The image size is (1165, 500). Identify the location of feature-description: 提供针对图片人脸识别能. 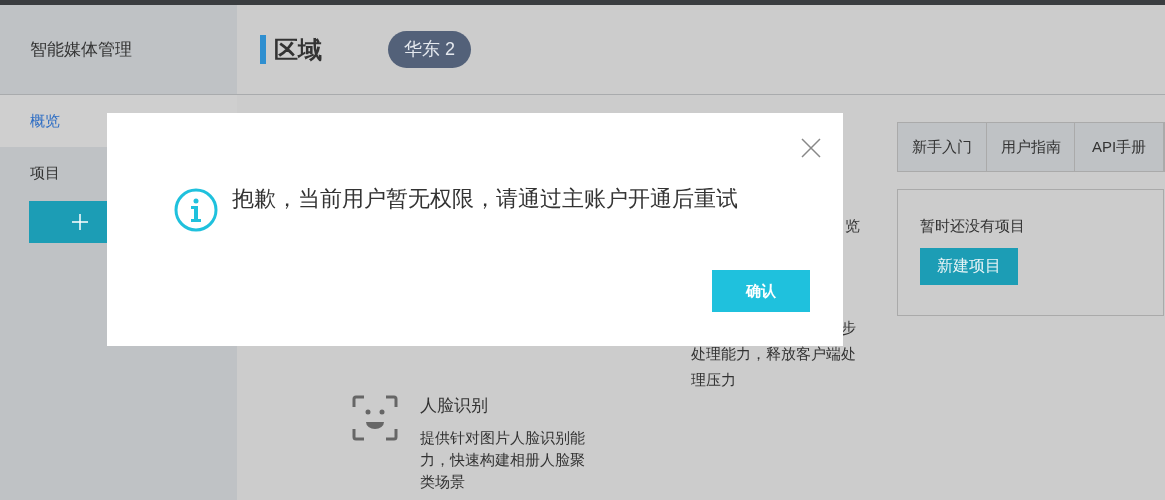
(502, 437).